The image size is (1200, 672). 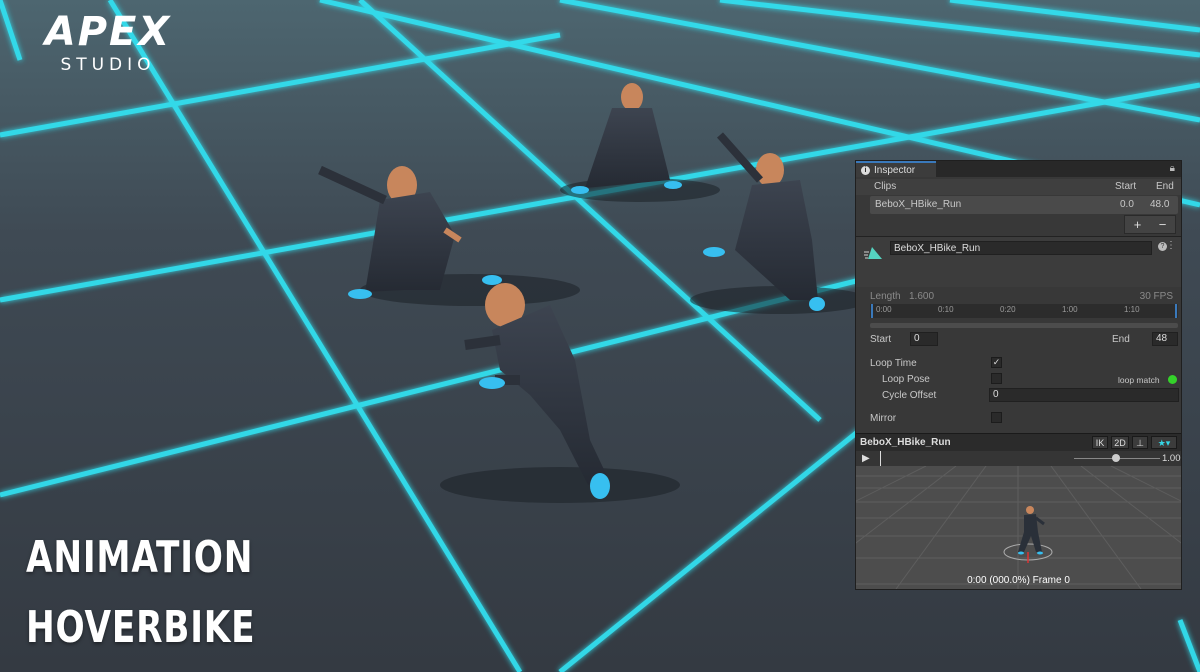 What do you see at coordinates (1024, 325) in the screenshot?
I see `range-scrubber` at bounding box center [1024, 325].